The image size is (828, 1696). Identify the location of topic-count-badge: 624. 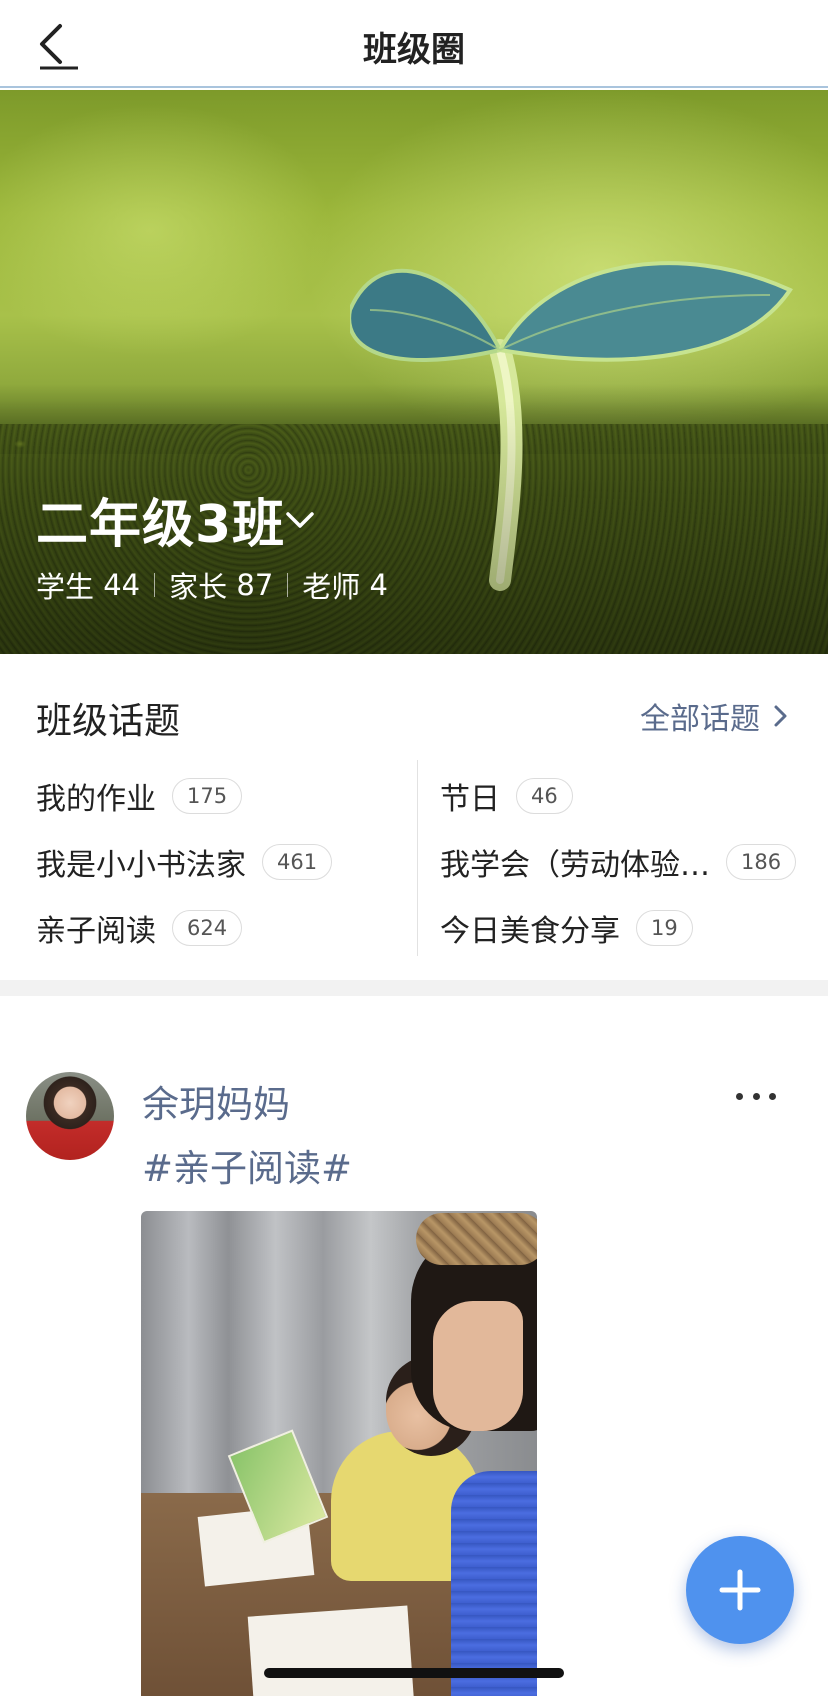
(207, 928).